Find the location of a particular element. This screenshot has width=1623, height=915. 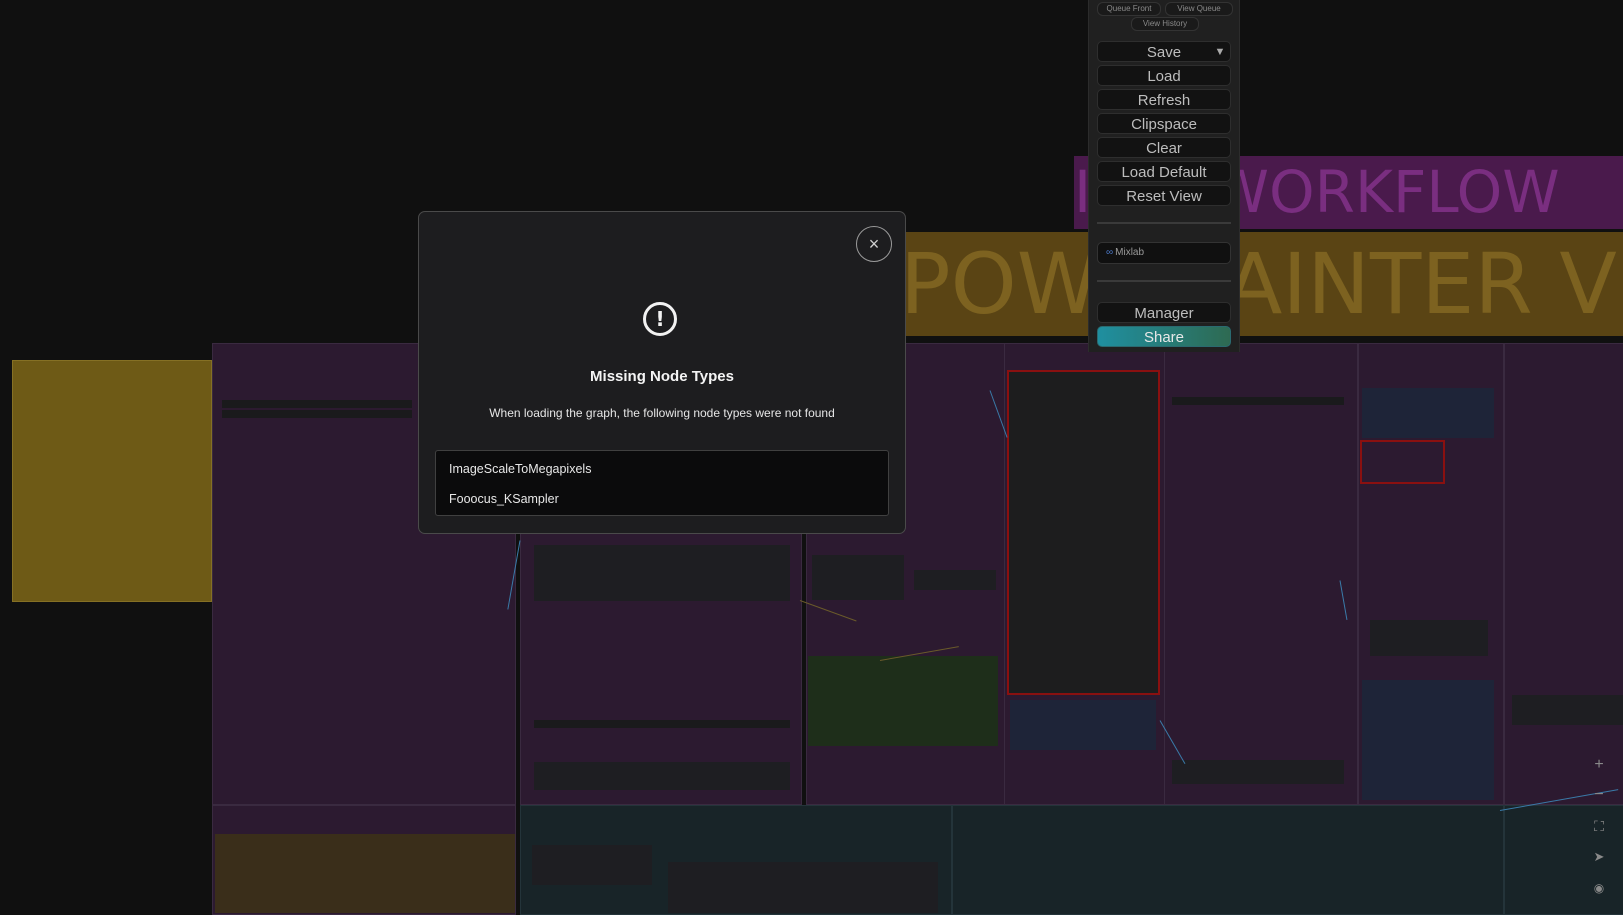

view-queue-button: View Queue is located at coordinates (1199, 9).